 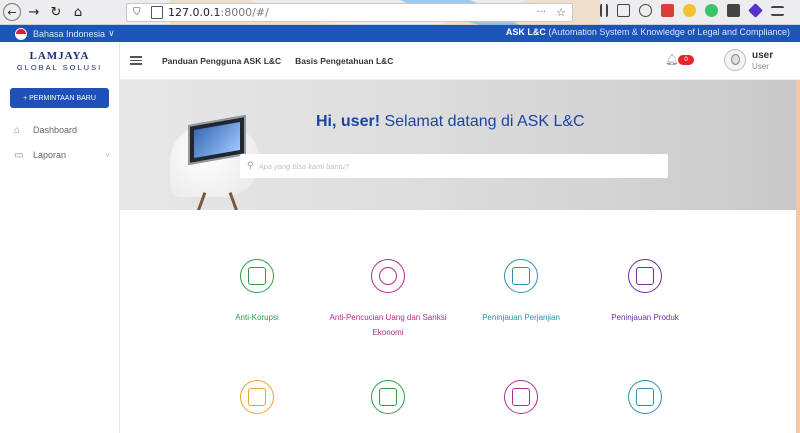 I want to click on search-input, so click(x=448, y=166).